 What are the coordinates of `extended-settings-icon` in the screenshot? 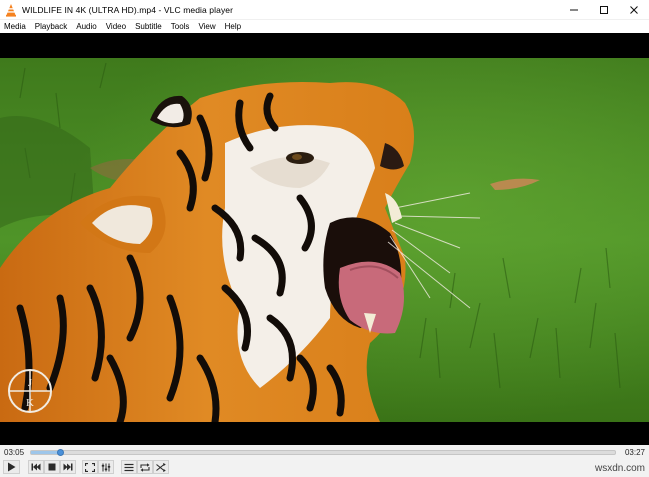 It's located at (106, 467).